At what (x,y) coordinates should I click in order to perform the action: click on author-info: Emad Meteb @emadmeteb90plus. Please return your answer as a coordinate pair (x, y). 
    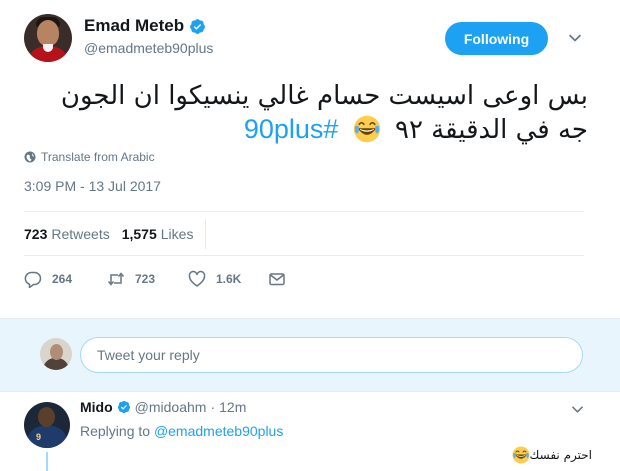
    Looking at the image, I should click on (148, 36).